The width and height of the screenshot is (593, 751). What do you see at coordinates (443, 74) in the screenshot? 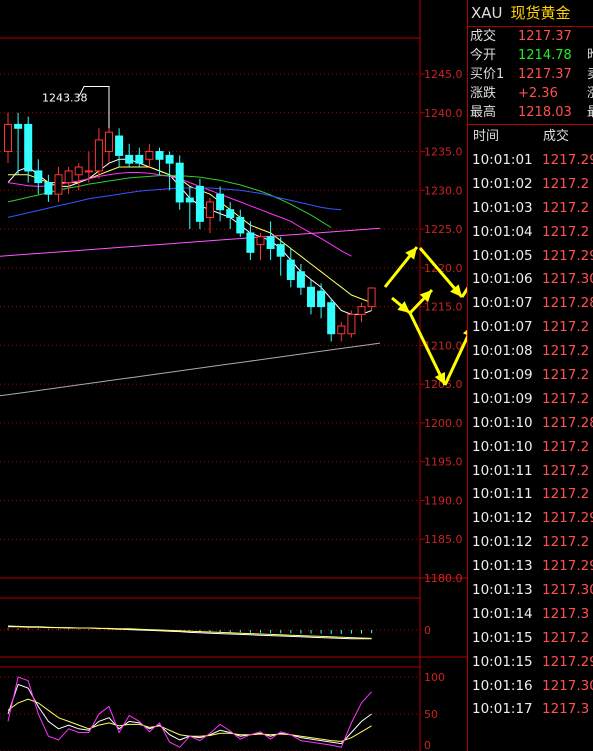
I see `y-tick-label: 1245.0` at bounding box center [443, 74].